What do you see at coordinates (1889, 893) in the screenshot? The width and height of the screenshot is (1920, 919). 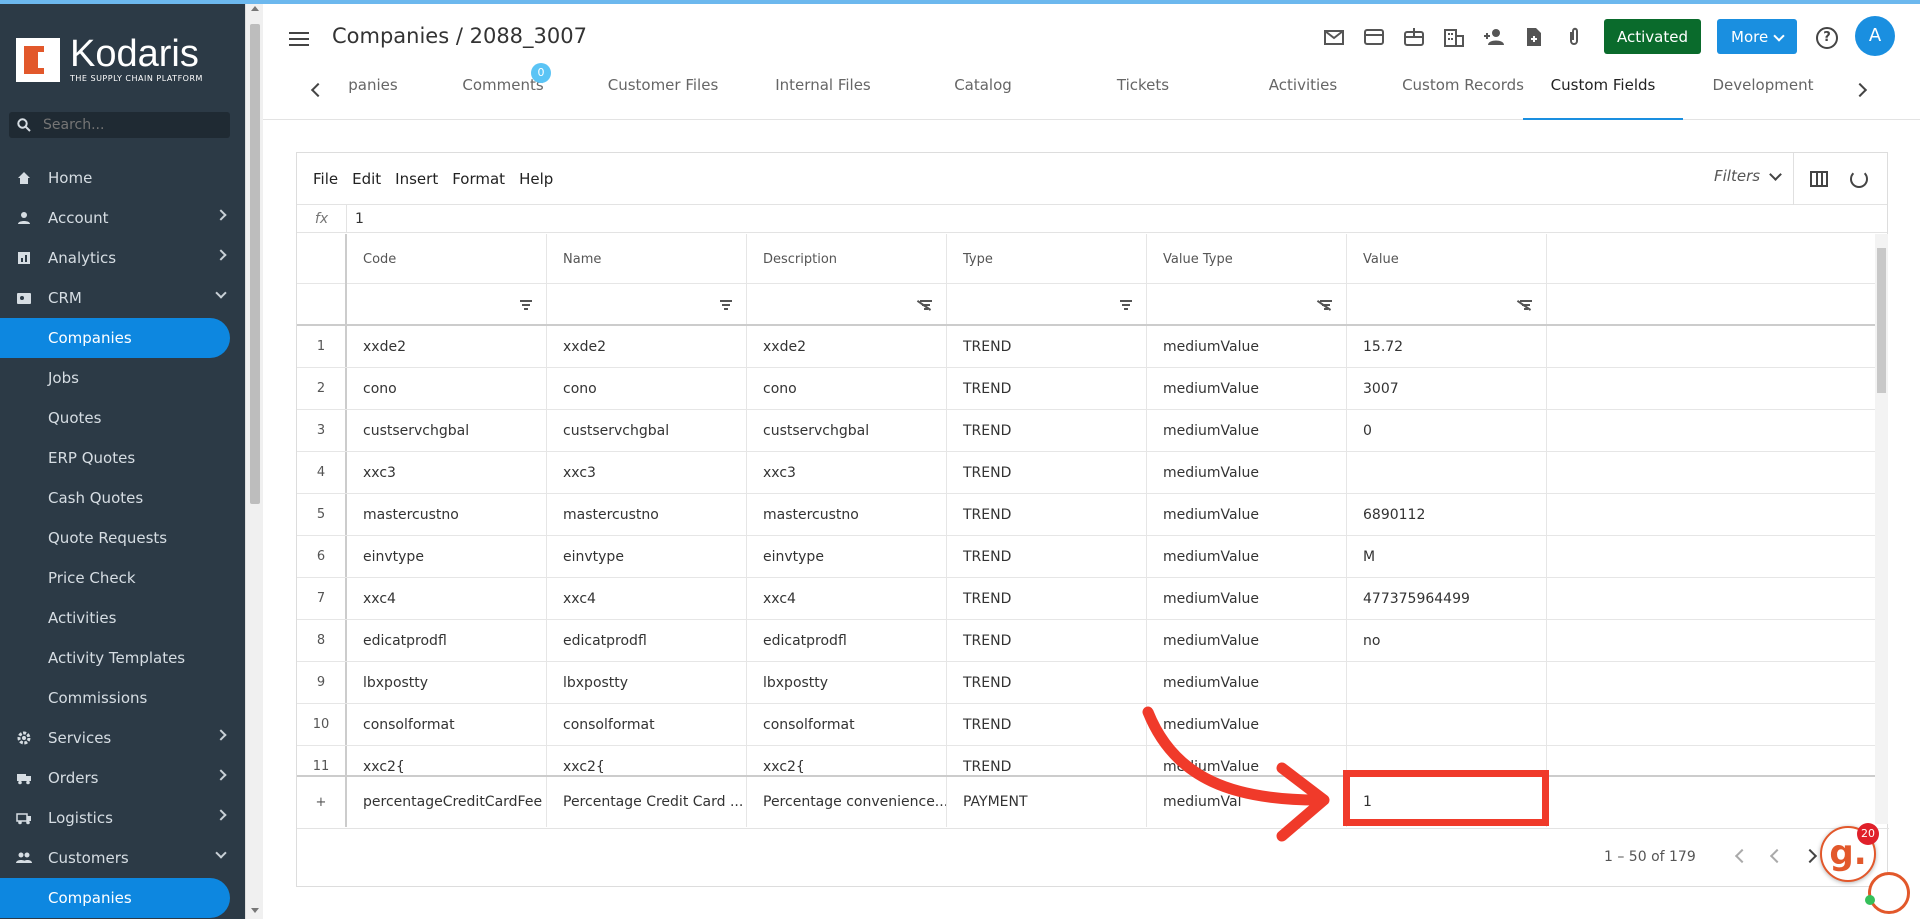 I see `chat-icon` at bounding box center [1889, 893].